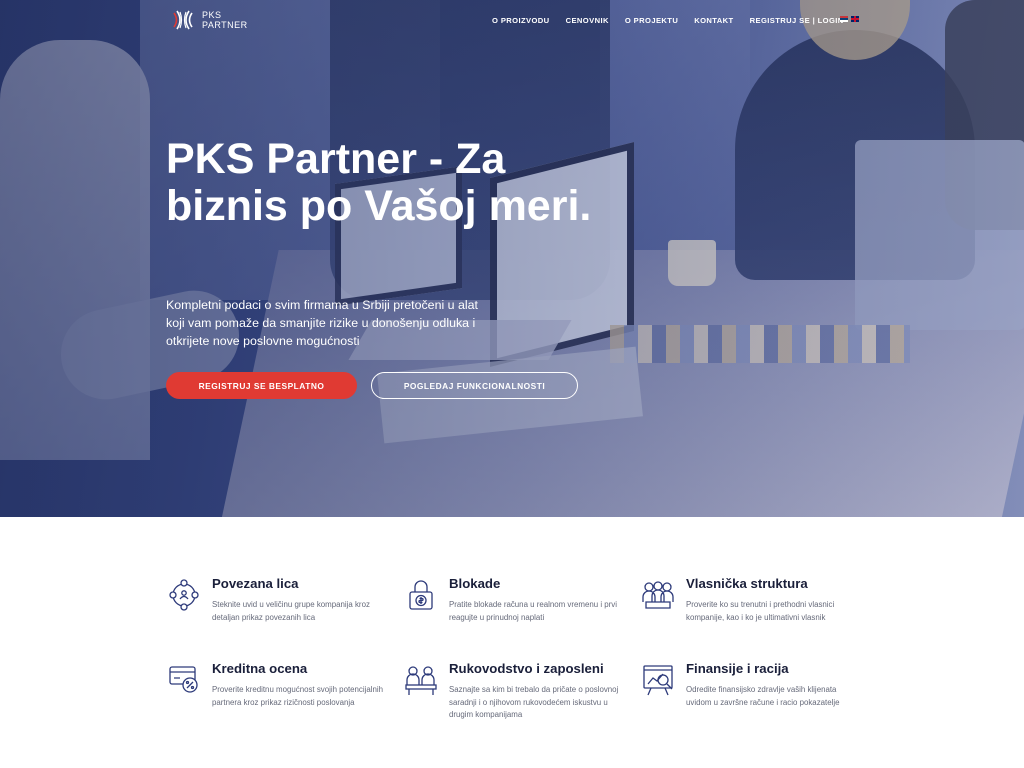  What do you see at coordinates (184, 595) in the screenshot?
I see `network-people-icon` at bounding box center [184, 595].